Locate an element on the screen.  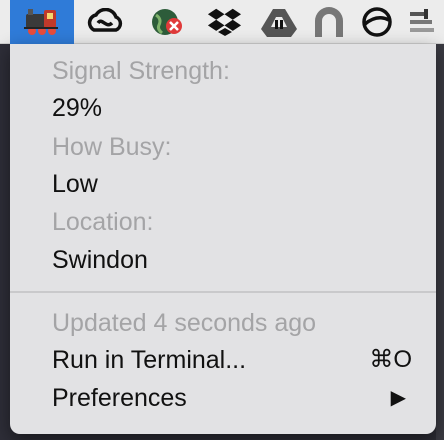
circle-slash-icon is located at coordinates (377, 22).